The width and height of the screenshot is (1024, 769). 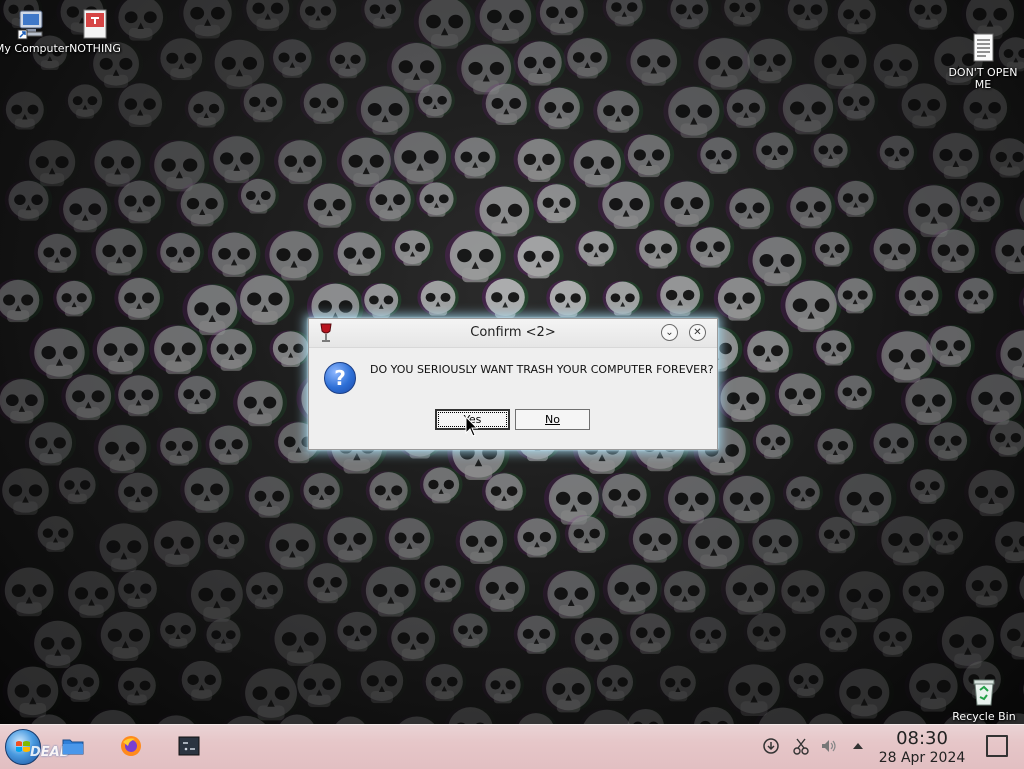 What do you see at coordinates (771, 746) in the screenshot?
I see `network-icon` at bounding box center [771, 746].